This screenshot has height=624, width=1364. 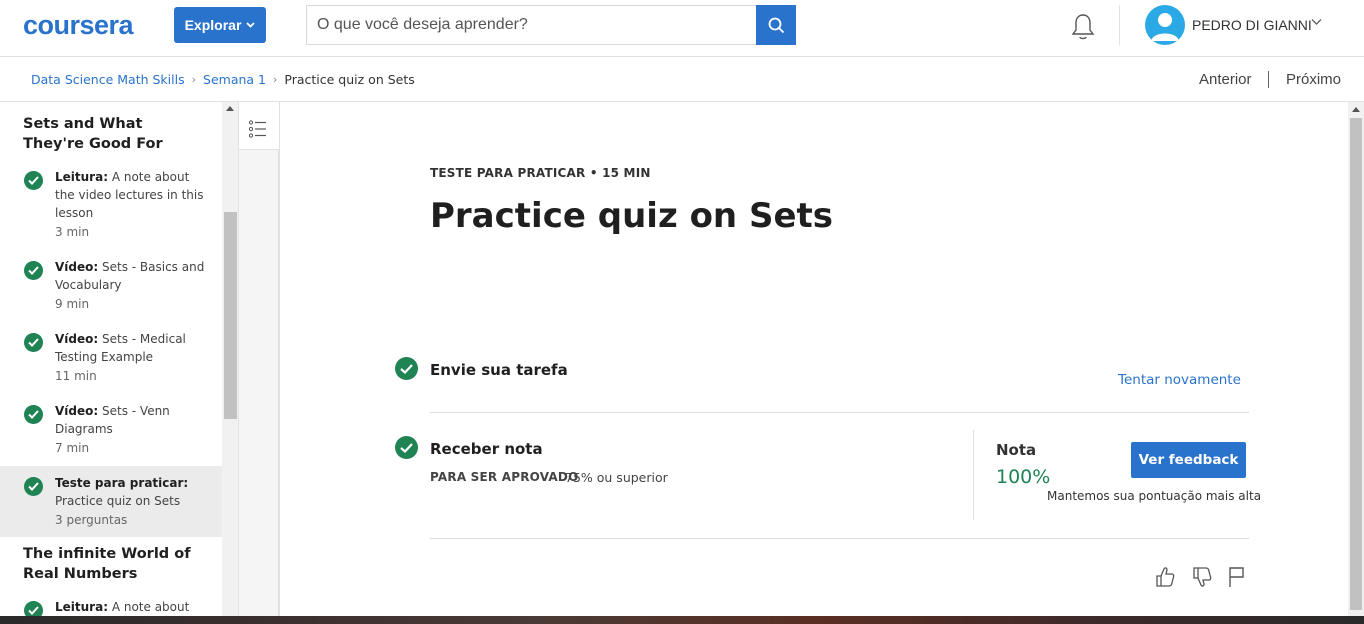 What do you see at coordinates (113, 564) in the screenshot?
I see `section-title: The infinite World of Real Numbers` at bounding box center [113, 564].